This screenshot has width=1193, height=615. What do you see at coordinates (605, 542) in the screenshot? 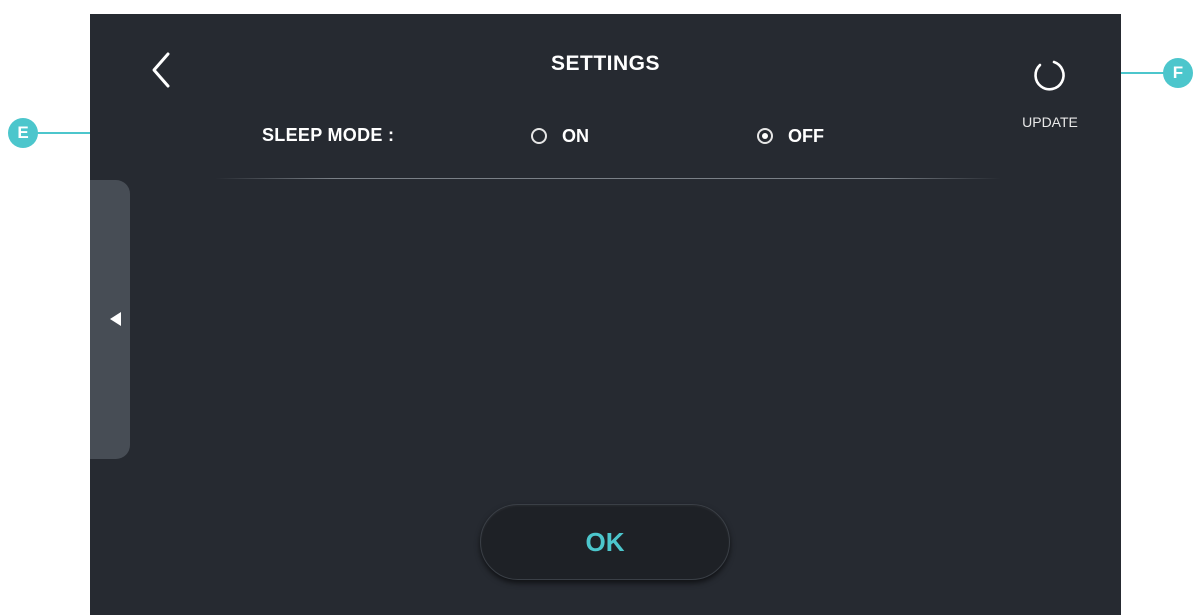
I see `ok-button: OK` at bounding box center [605, 542].